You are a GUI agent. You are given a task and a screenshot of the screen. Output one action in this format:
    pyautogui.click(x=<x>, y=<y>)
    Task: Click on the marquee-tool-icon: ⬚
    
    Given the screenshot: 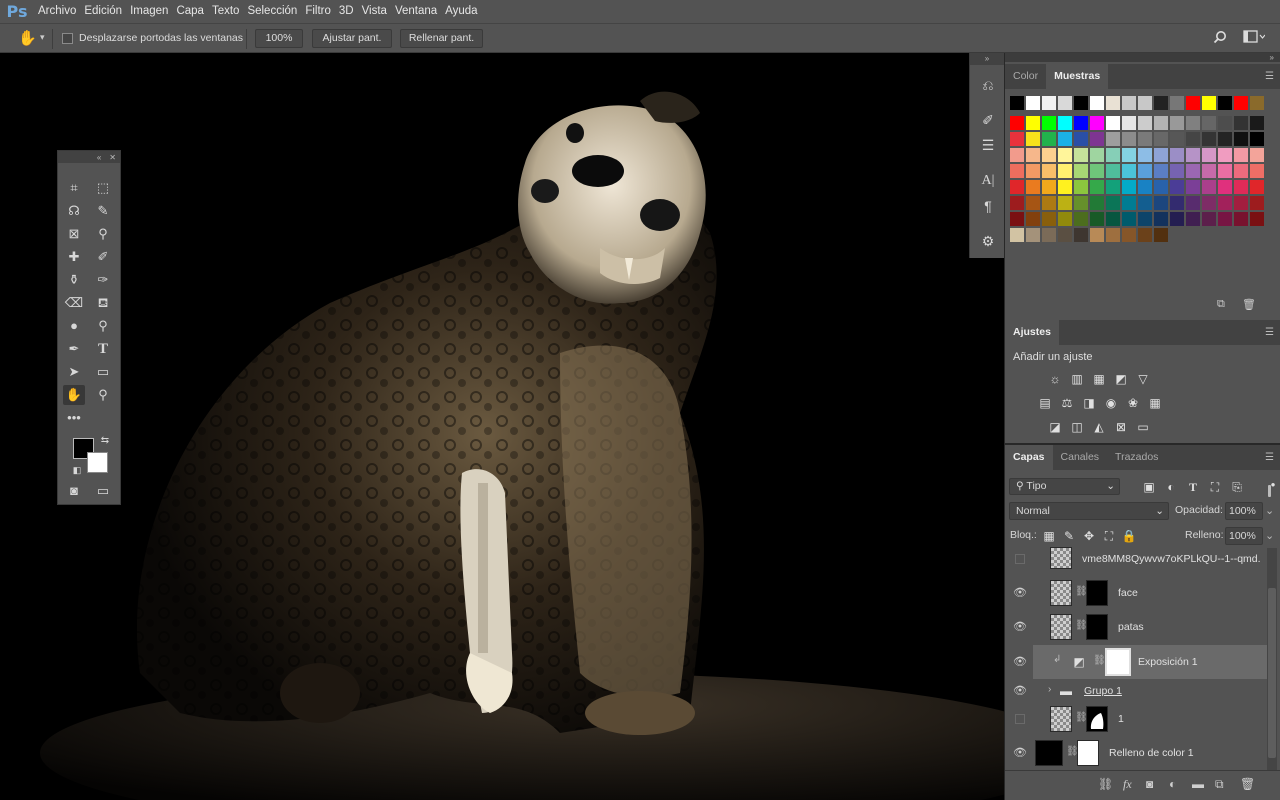 What is the action you would take?
    pyautogui.click(x=103, y=188)
    